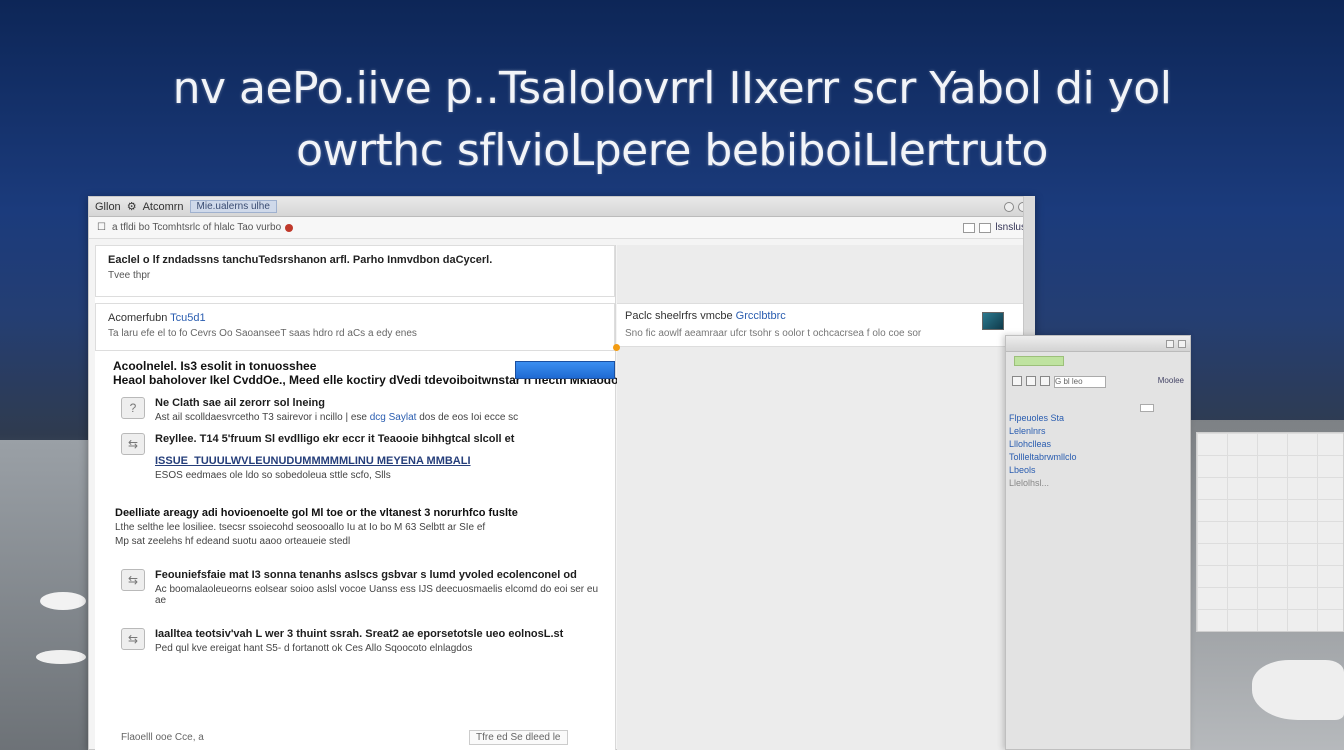 Image resolution: width=1344 pixels, height=750 pixels. Describe the element at coordinates (138, 318) in the screenshot. I see `breadcrumb-prefix: Acomerfubn` at that location.